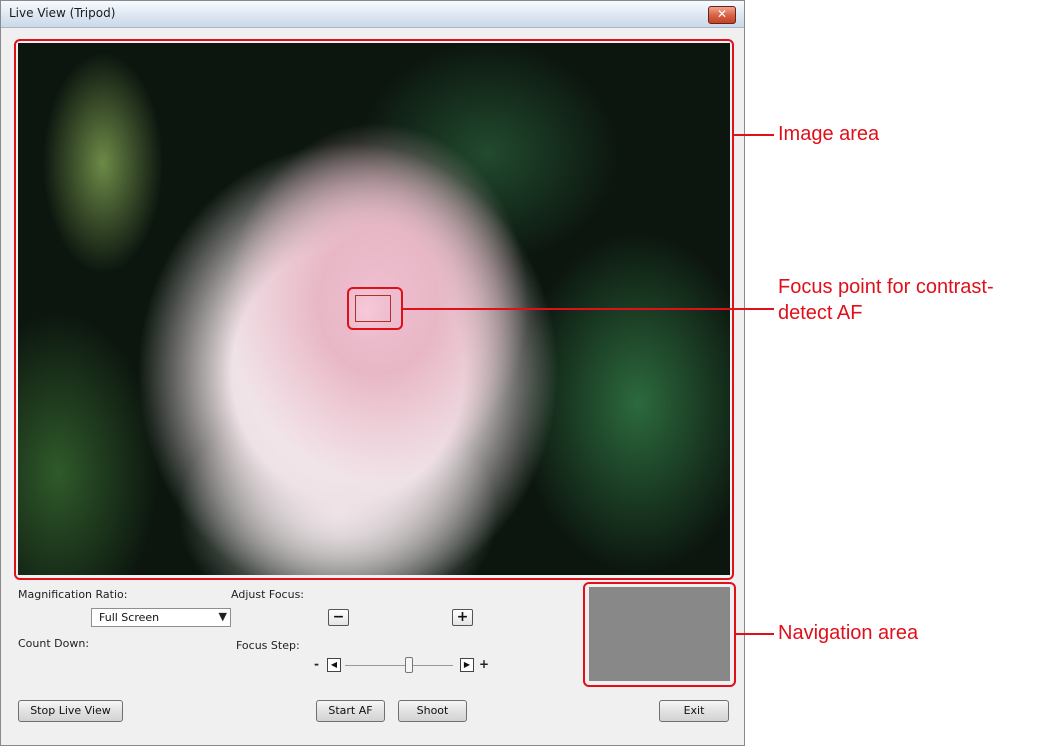  Describe the element at coordinates (70, 711) in the screenshot. I see `stop-live-view-button: Stop Live View` at that location.